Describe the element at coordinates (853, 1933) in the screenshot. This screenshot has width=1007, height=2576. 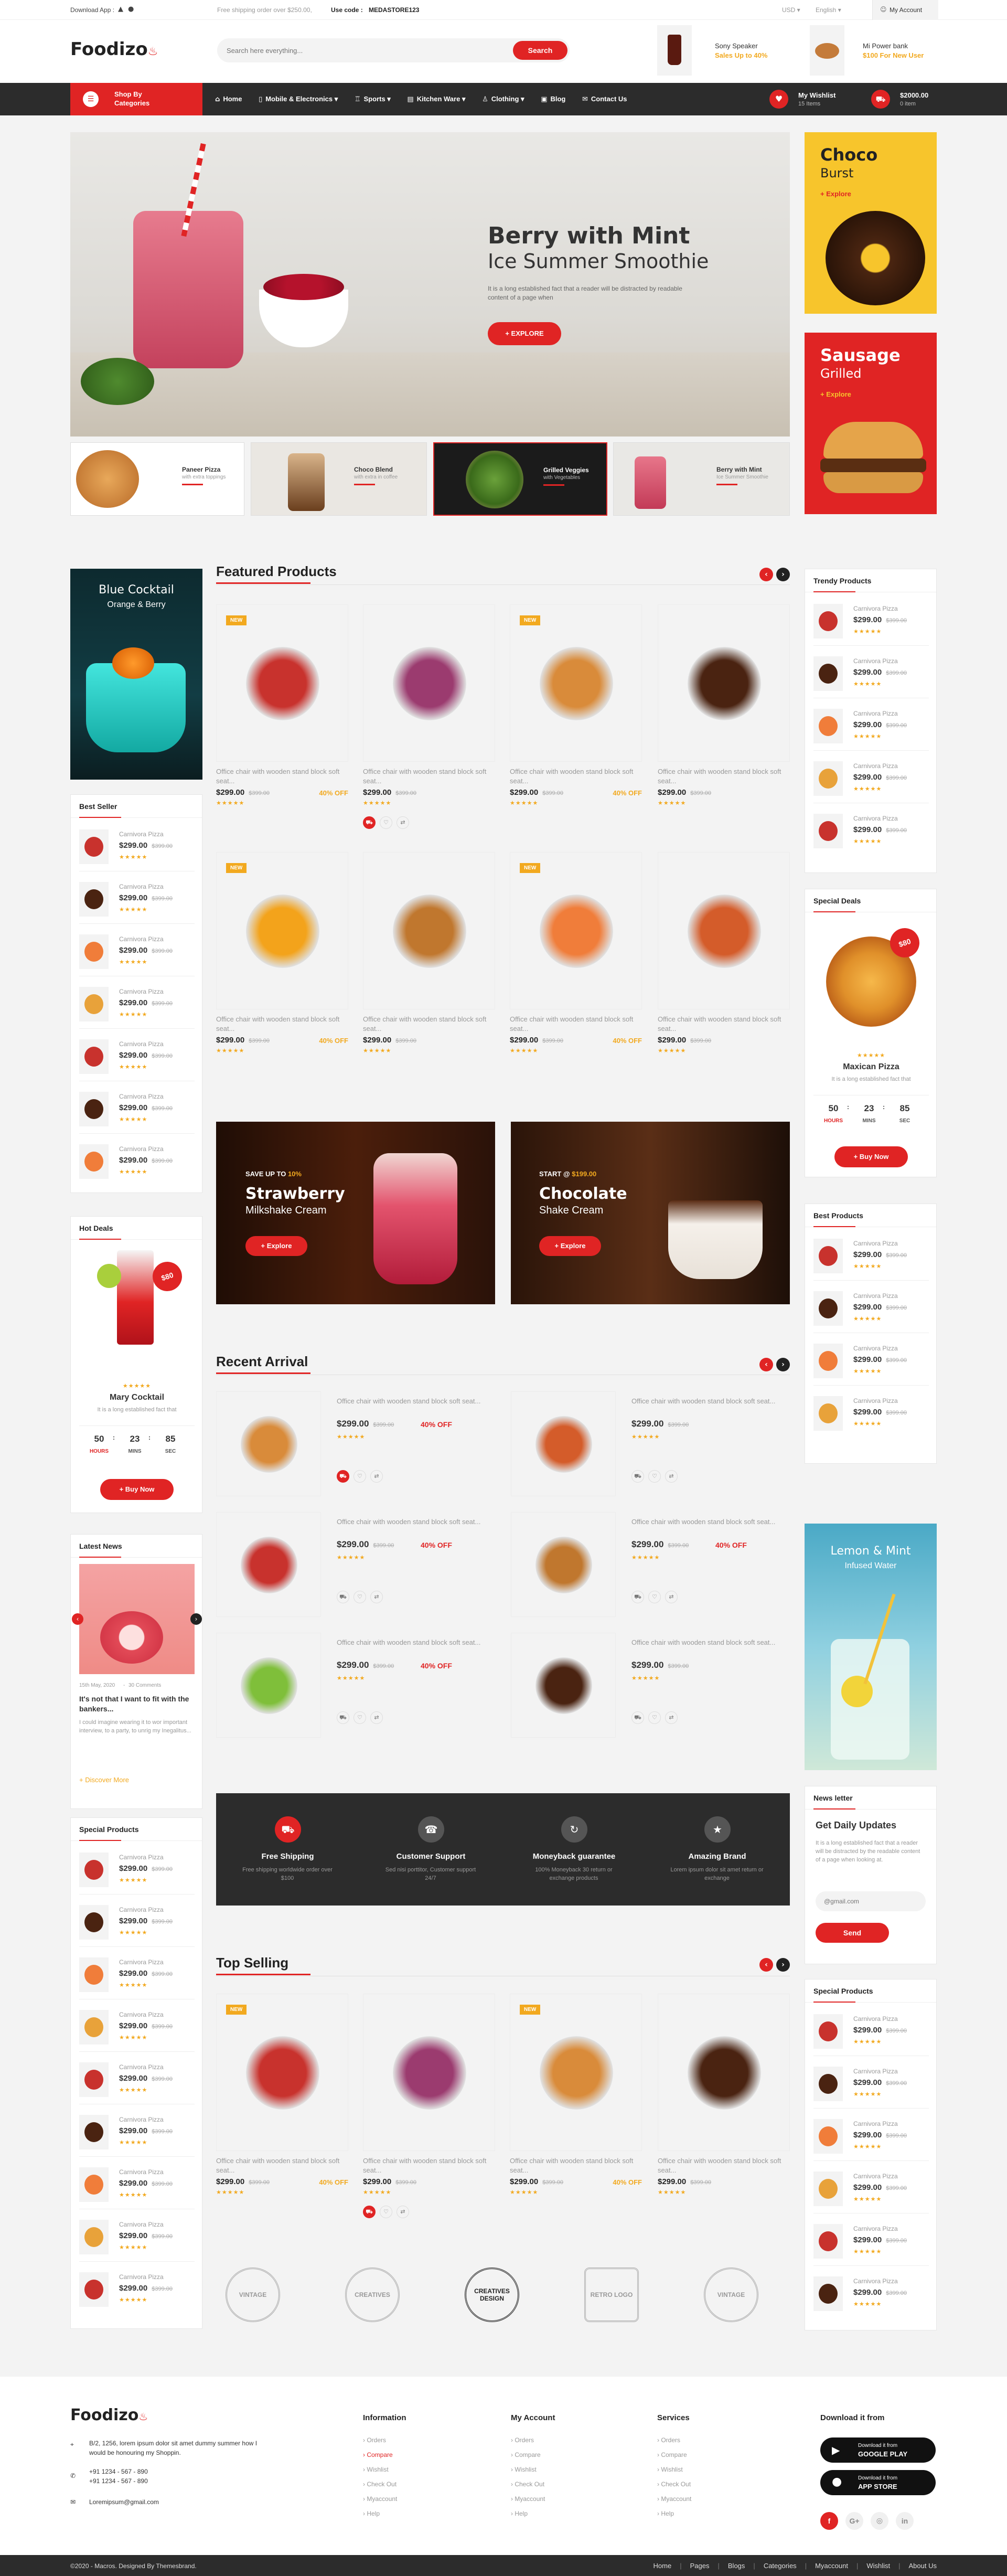
I see `newsletter-send-button: Send` at that location.